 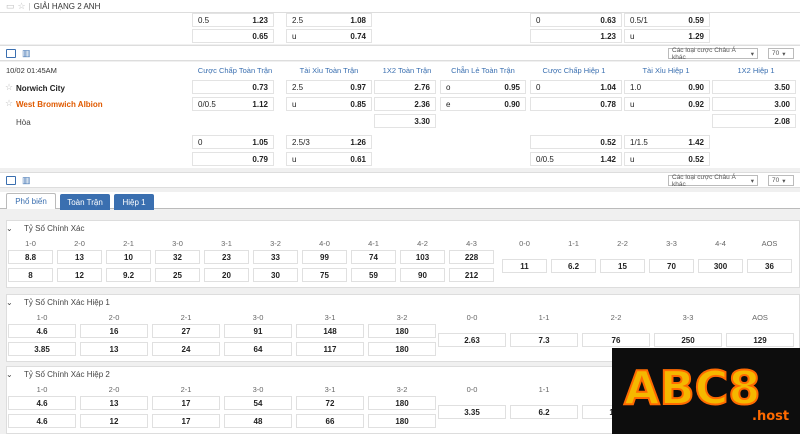 I want to click on row-count-select: 70 ▾, so click(x=781, y=180).